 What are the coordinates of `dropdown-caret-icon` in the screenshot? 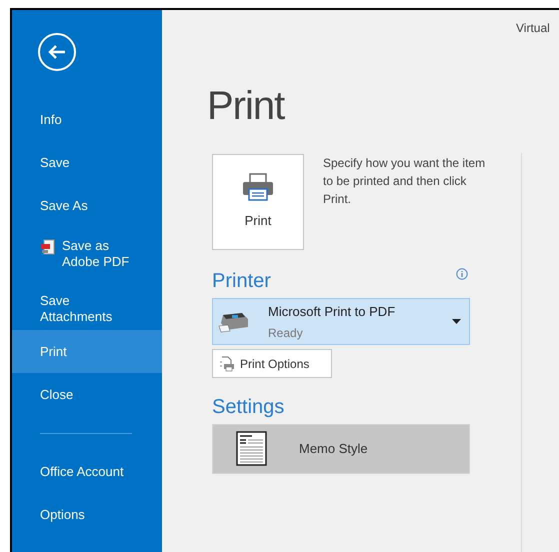 It's located at (456, 321).